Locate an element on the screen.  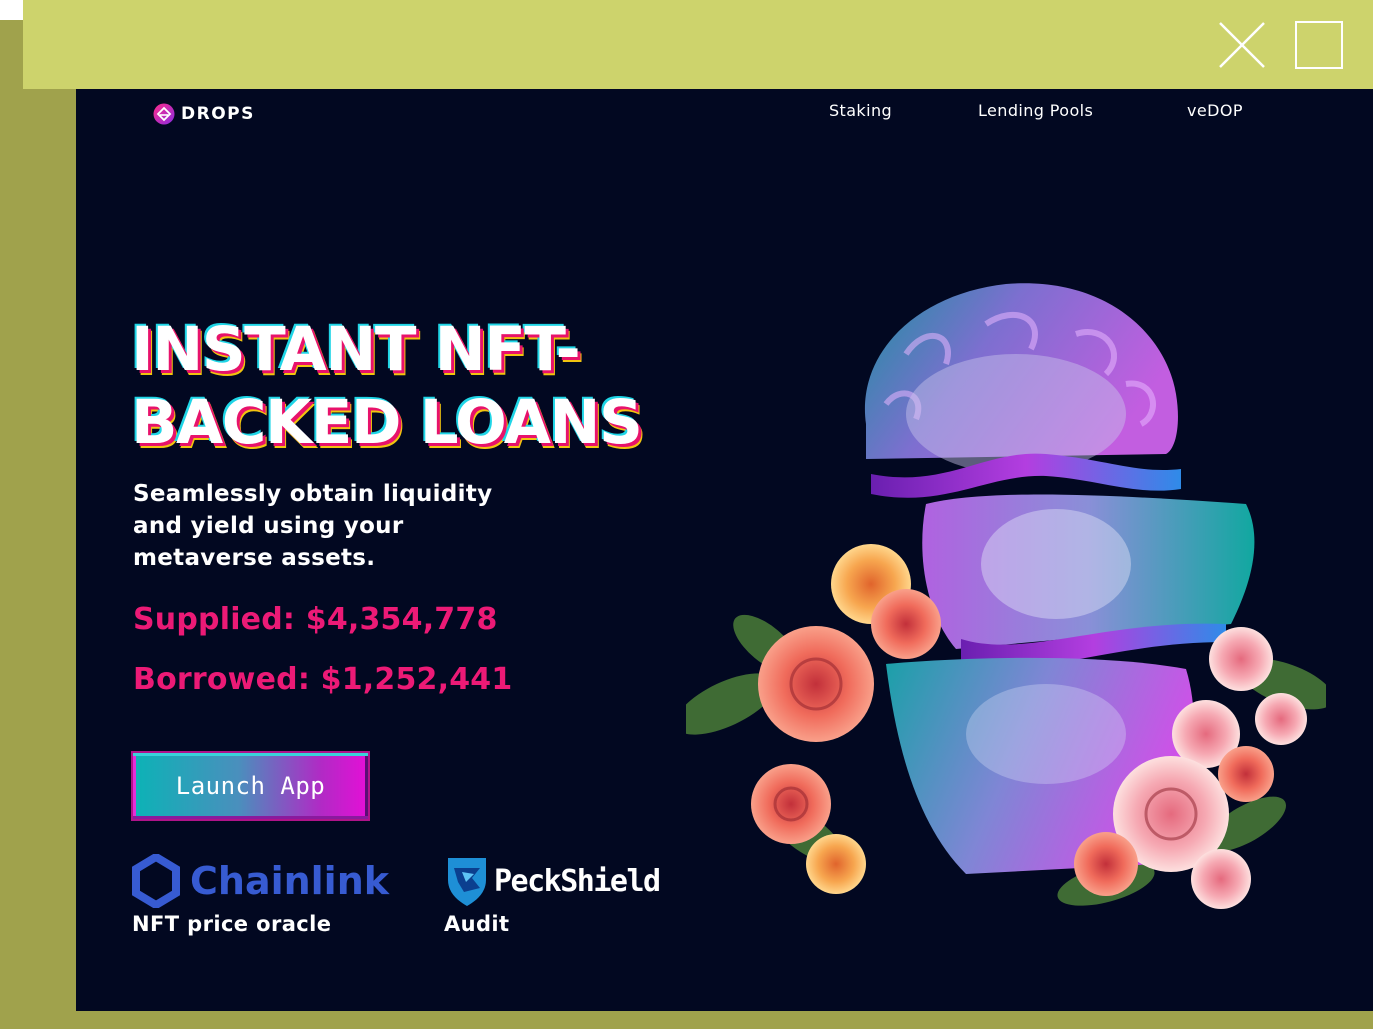
peckshield-name: PeckShield is located at coordinates (577, 881).